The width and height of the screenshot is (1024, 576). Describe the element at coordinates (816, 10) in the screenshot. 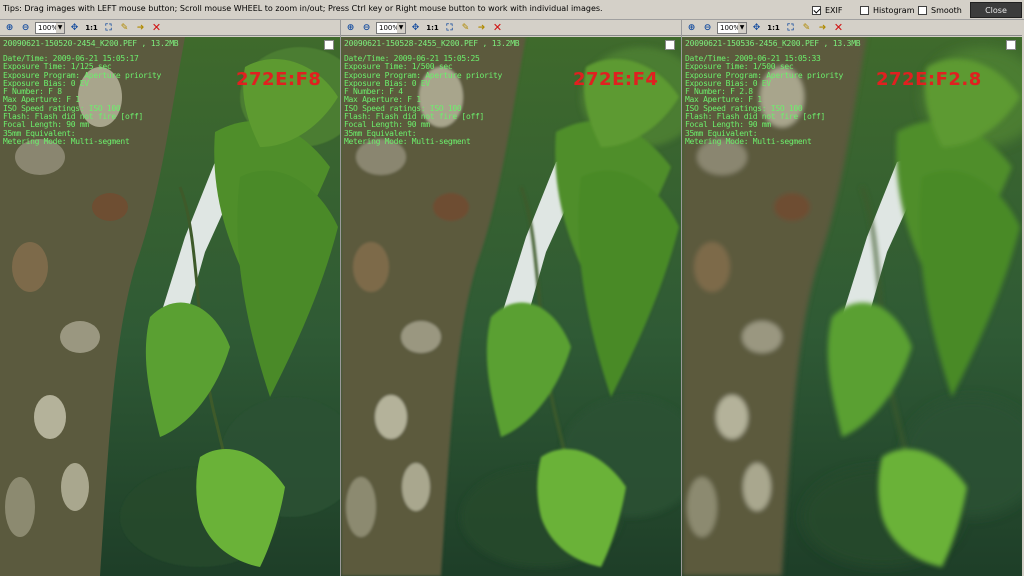

I see `exif-checkbox-box` at that location.